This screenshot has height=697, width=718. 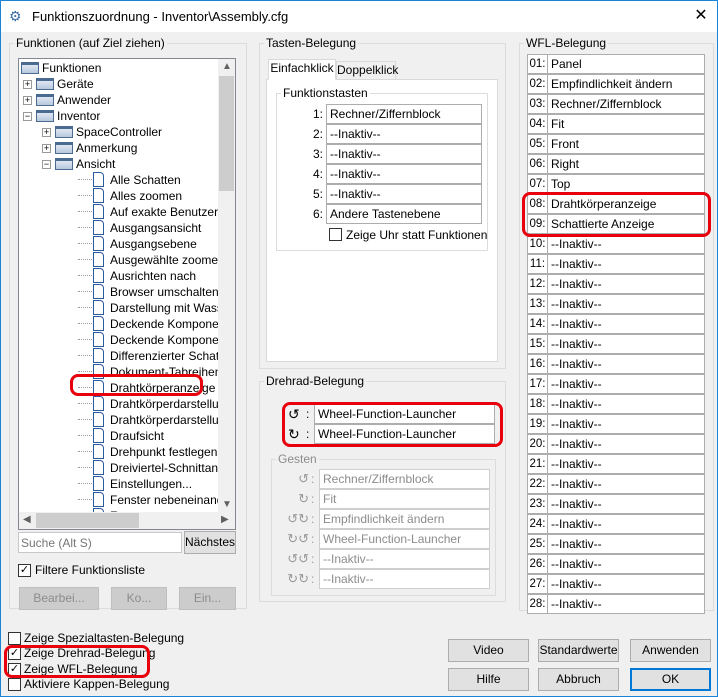 What do you see at coordinates (156, 308) in the screenshot?
I see `tree-item: Darstellung mit Wasserfarben` at bounding box center [156, 308].